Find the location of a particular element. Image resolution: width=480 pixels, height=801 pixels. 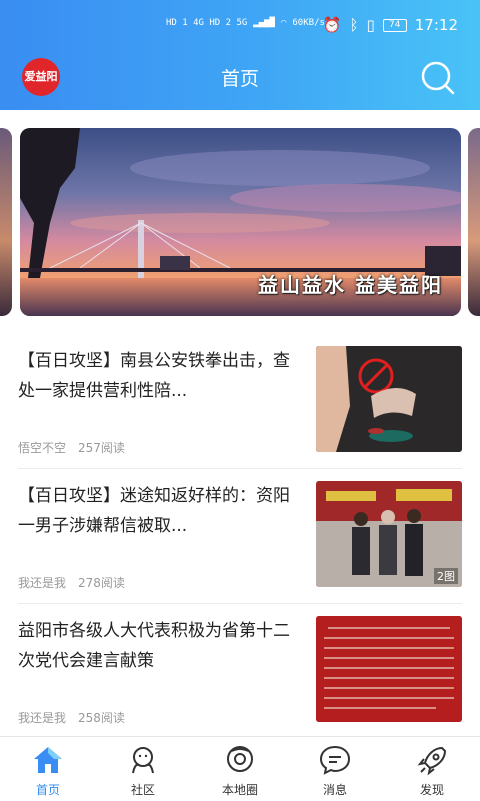

network-speed: 60KB/s is located at coordinates (308, 23).